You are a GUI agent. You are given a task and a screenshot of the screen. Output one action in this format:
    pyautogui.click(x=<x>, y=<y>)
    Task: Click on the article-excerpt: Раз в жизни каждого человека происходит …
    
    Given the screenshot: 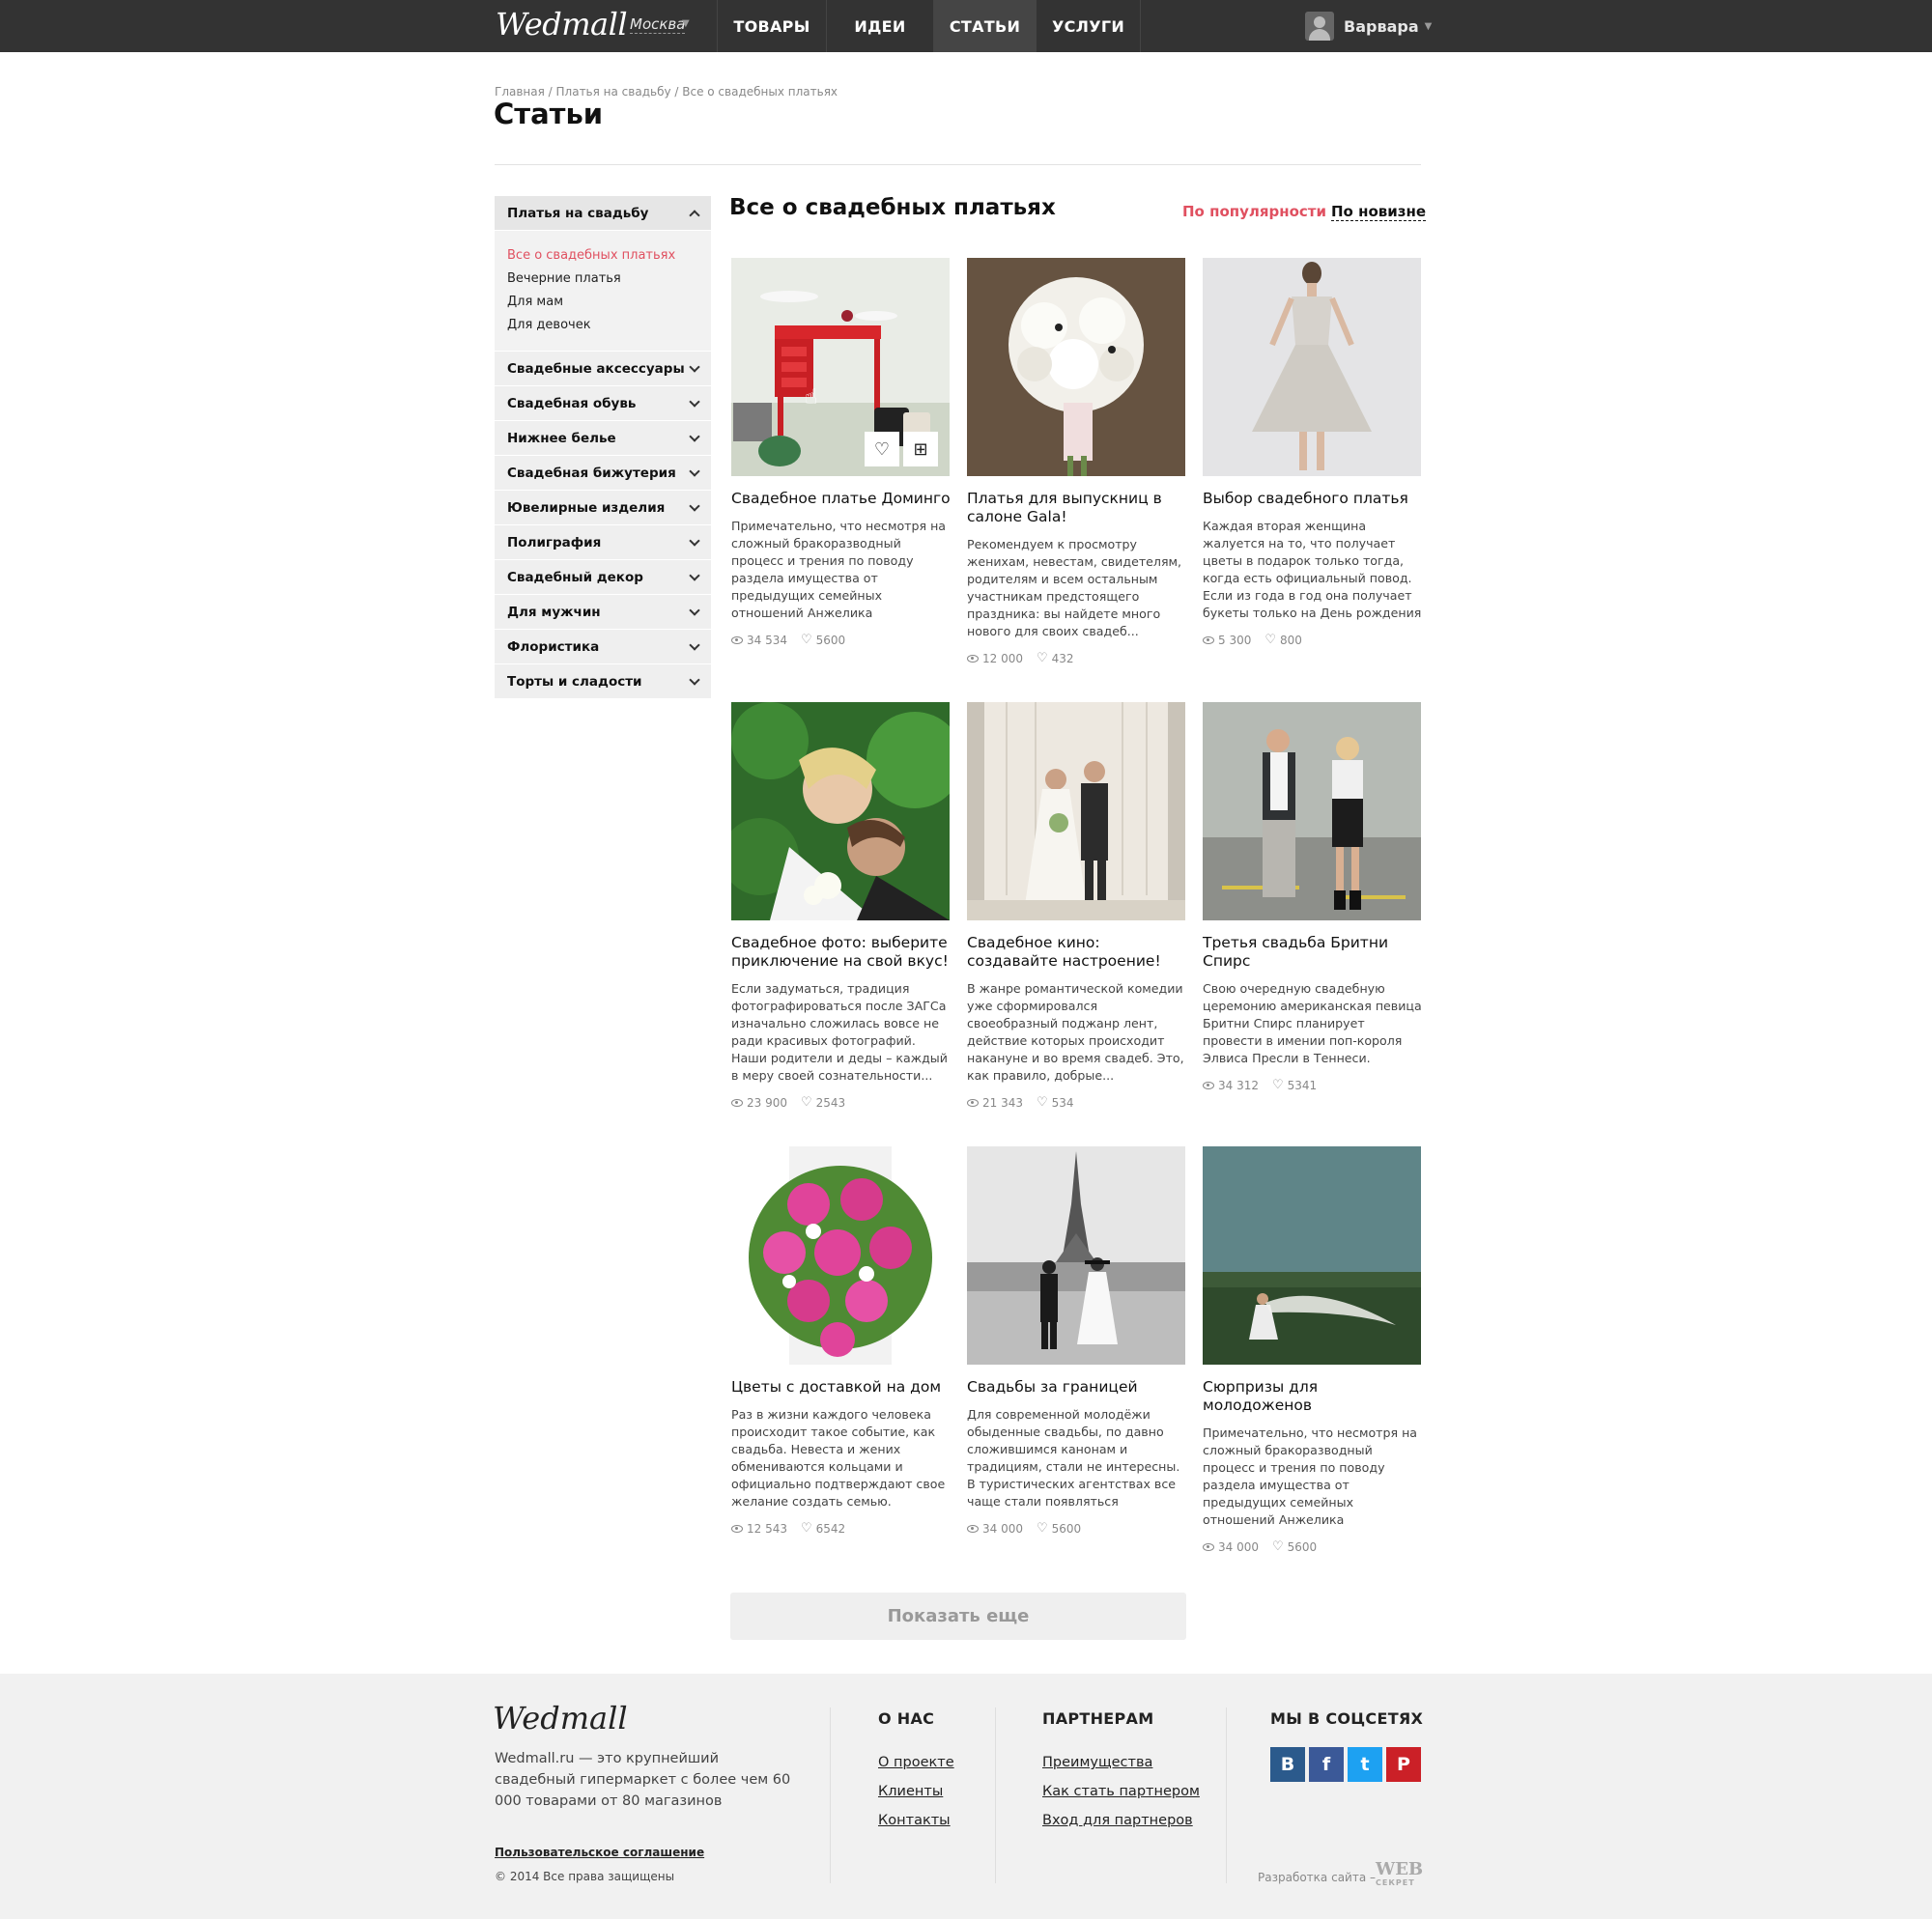 What is the action you would take?
    pyautogui.click(x=838, y=1458)
    